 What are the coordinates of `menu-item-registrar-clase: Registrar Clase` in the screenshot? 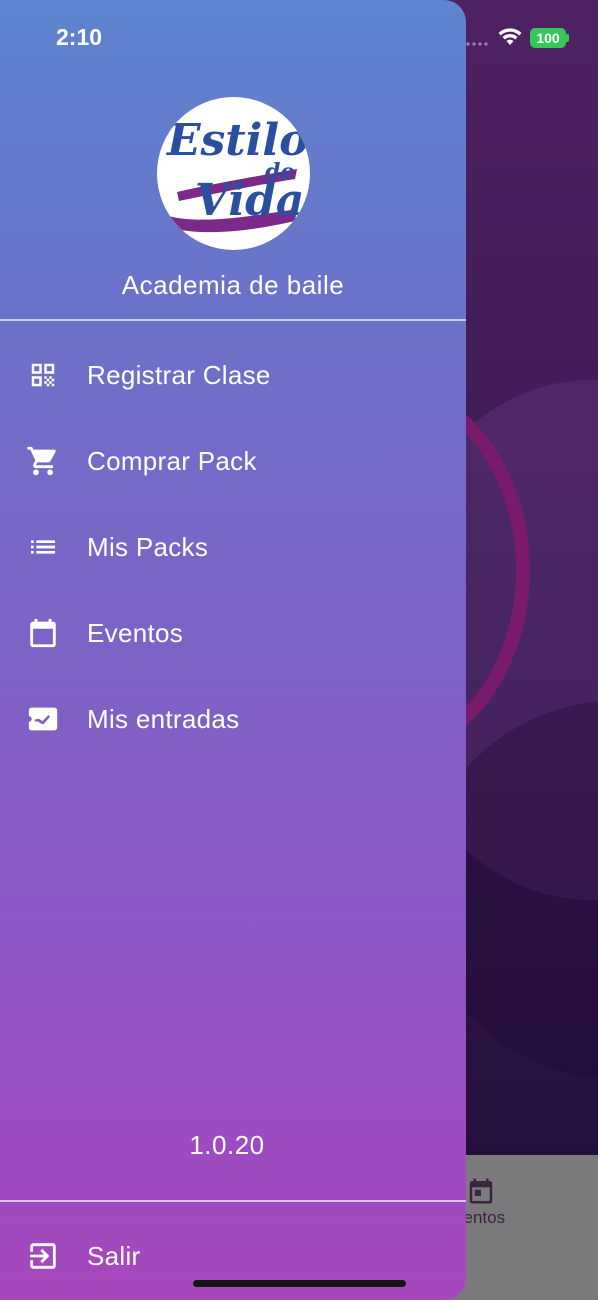 It's located at (233, 375).